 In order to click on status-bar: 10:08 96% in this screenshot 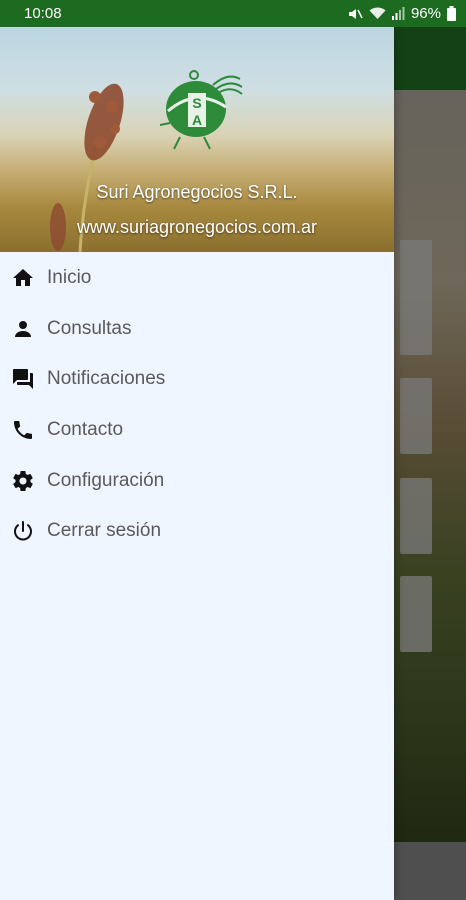, I will do `click(233, 13)`.